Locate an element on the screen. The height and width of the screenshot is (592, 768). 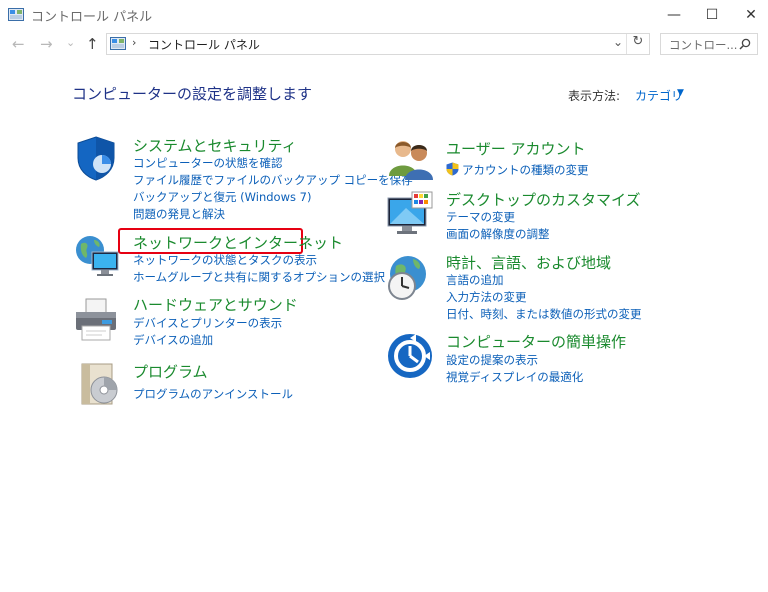
link-devices-printers: デバイスとプリンターの表示 is located at coordinates (207, 323).